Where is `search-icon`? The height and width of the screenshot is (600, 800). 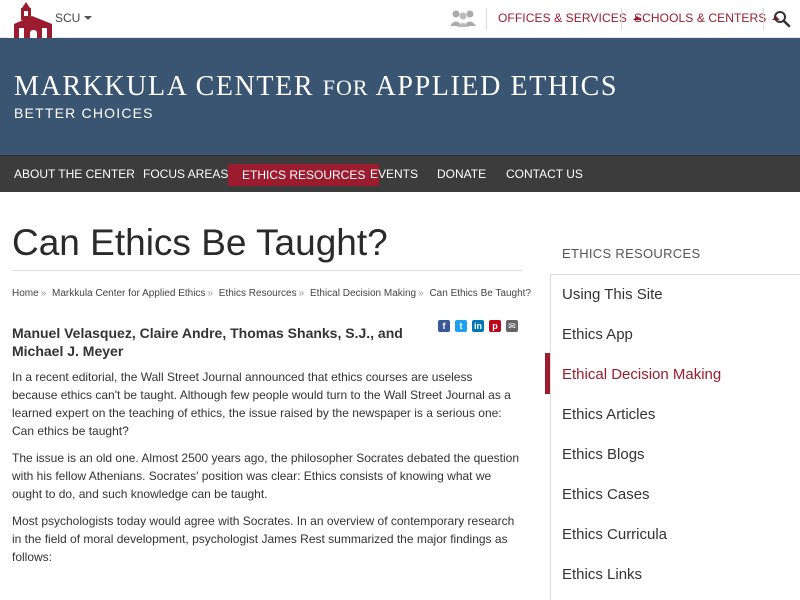 search-icon is located at coordinates (782, 19).